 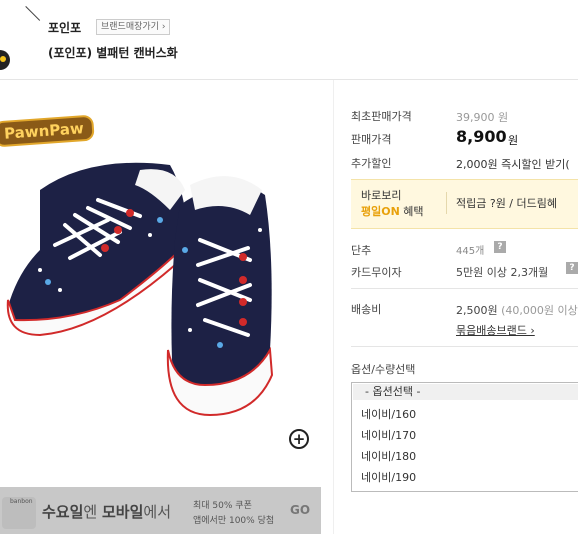 I want to click on sale-price-unit: 원, so click(x=513, y=140).